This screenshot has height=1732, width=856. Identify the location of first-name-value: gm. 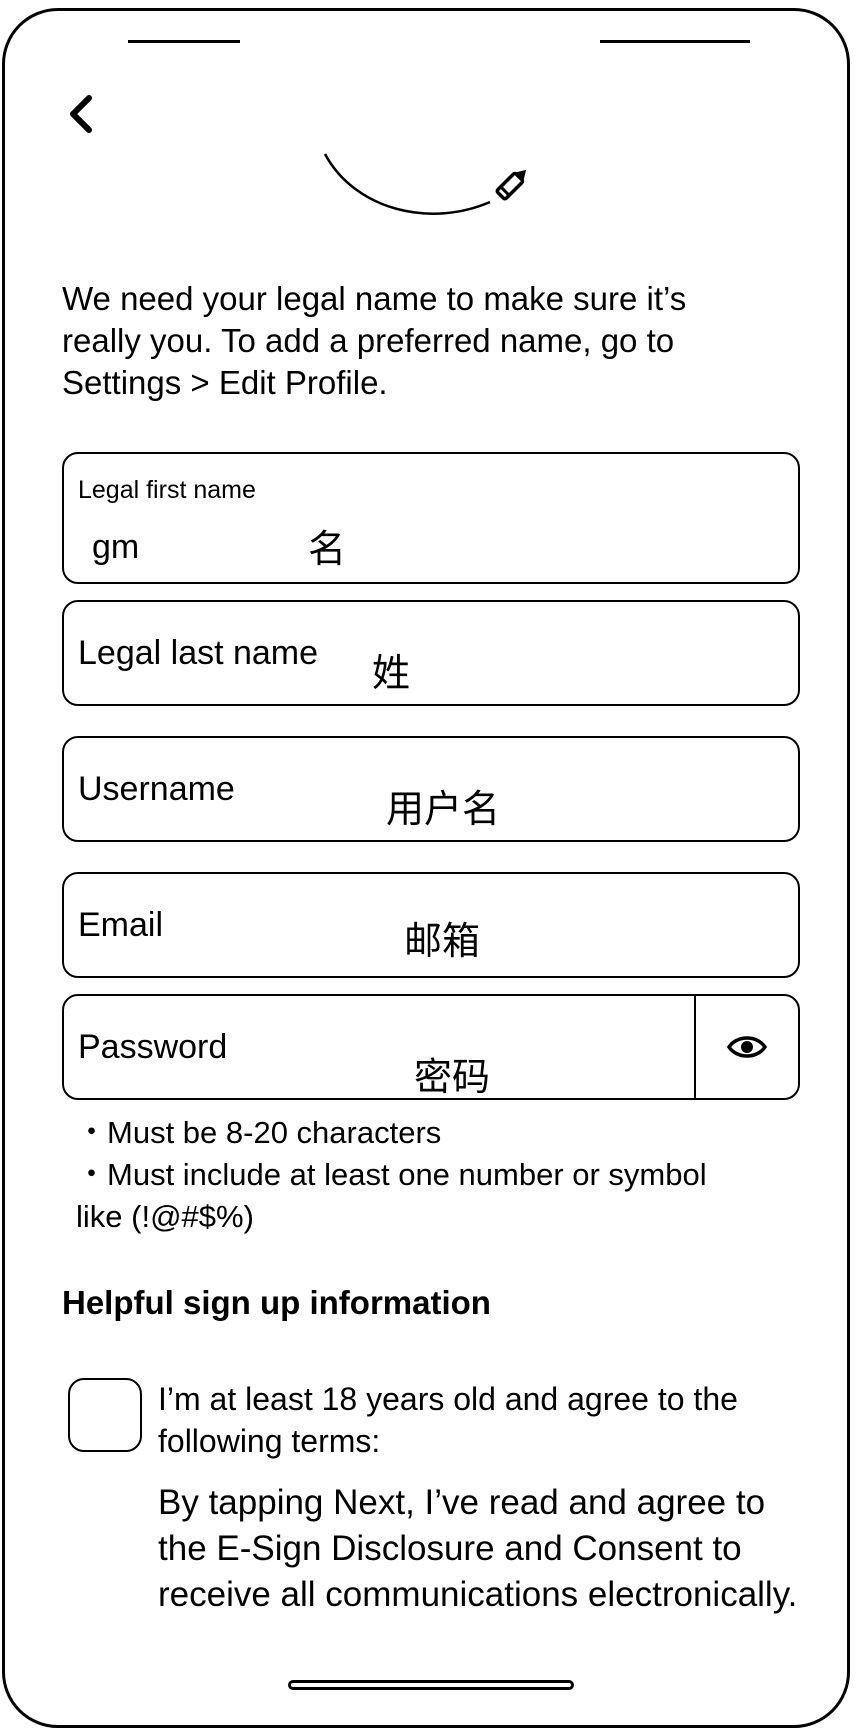
(116, 547).